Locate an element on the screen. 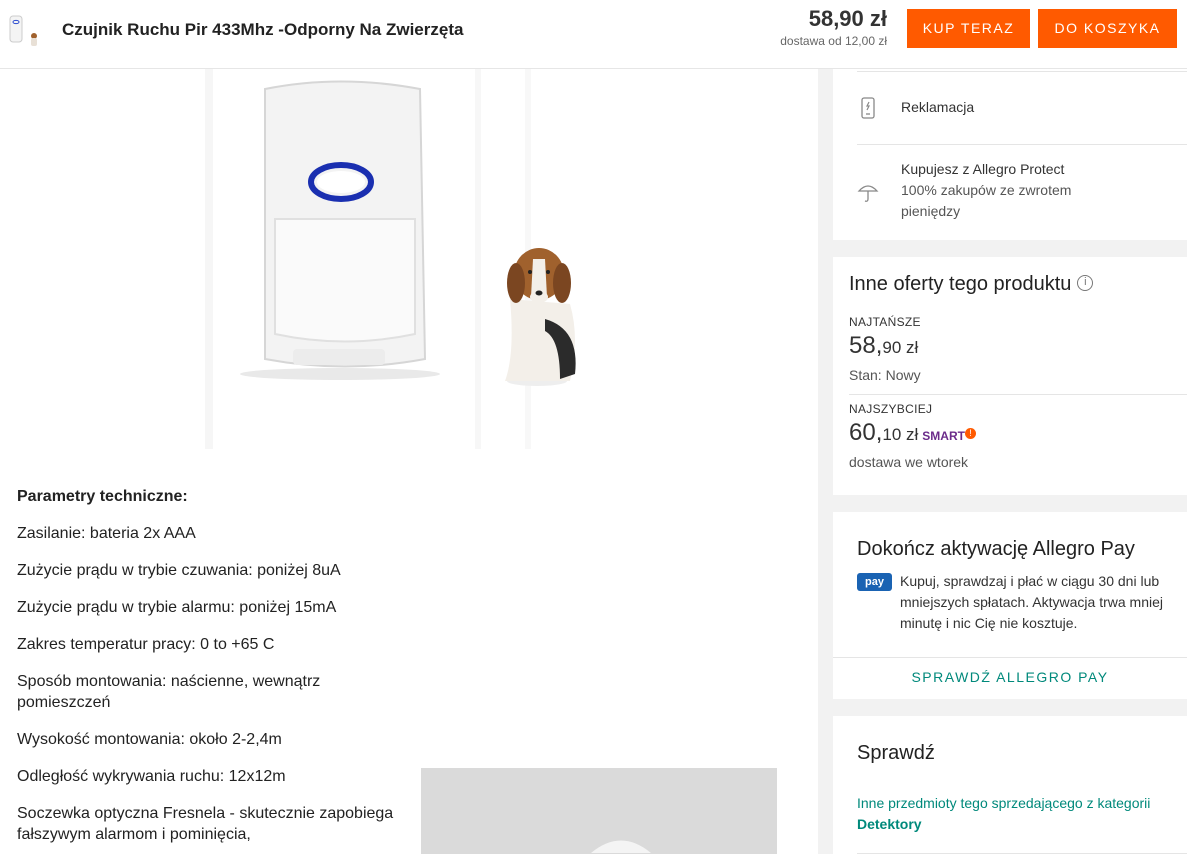 The width and height of the screenshot is (1187, 854). add-to-cart-button: DO KOSZYKA is located at coordinates (1107, 28).